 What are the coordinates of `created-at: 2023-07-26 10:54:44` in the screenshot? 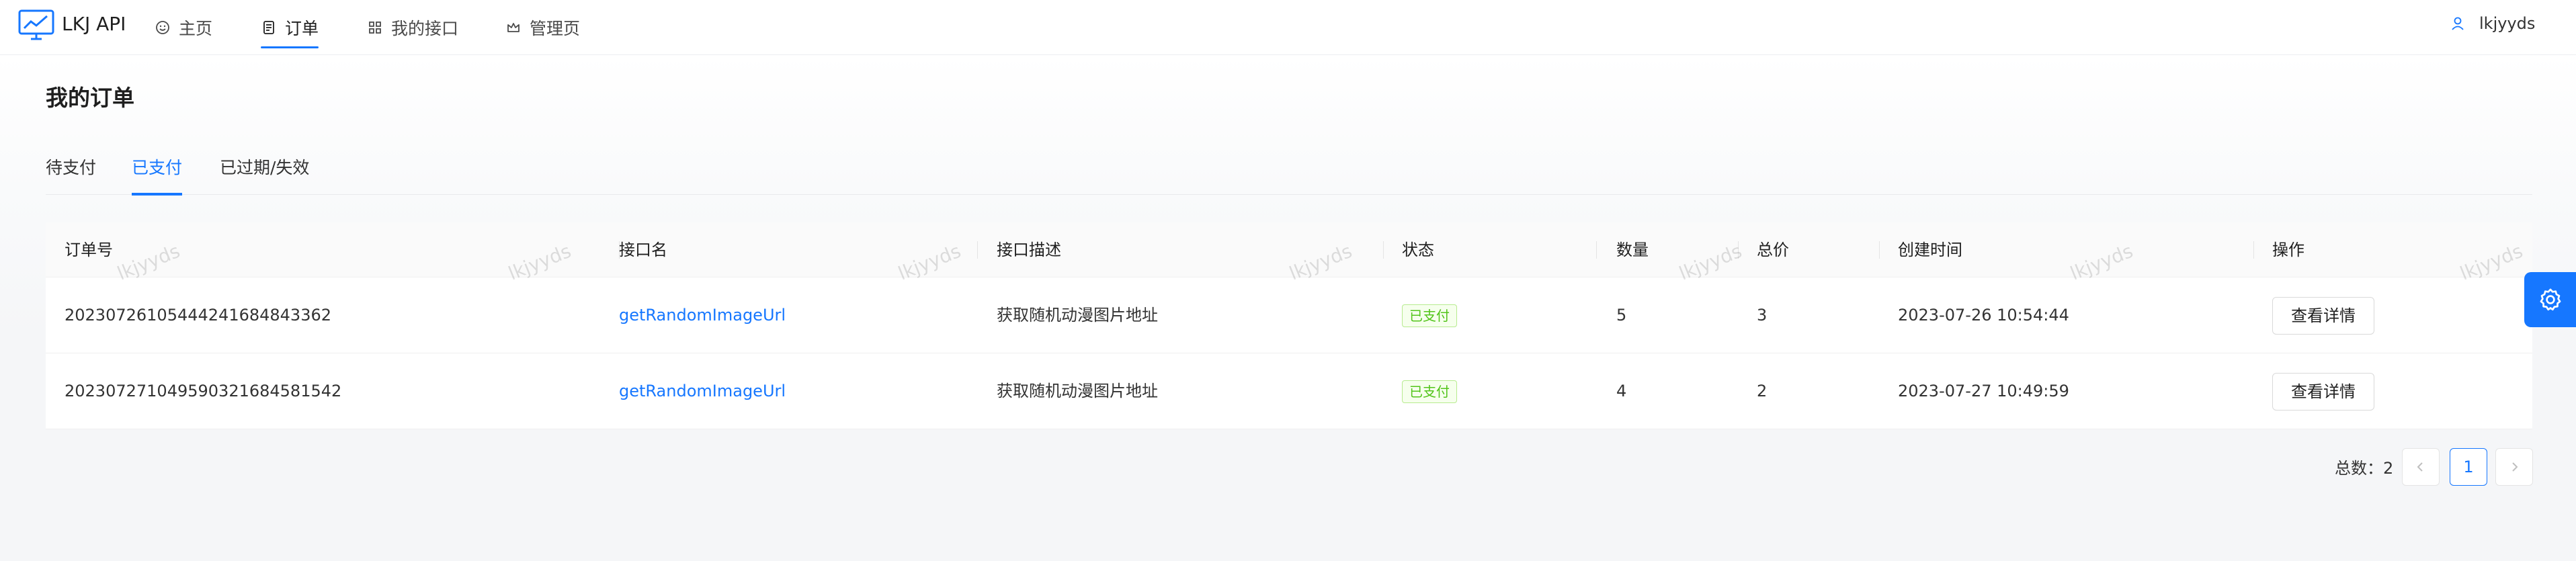 It's located at (1983, 315).